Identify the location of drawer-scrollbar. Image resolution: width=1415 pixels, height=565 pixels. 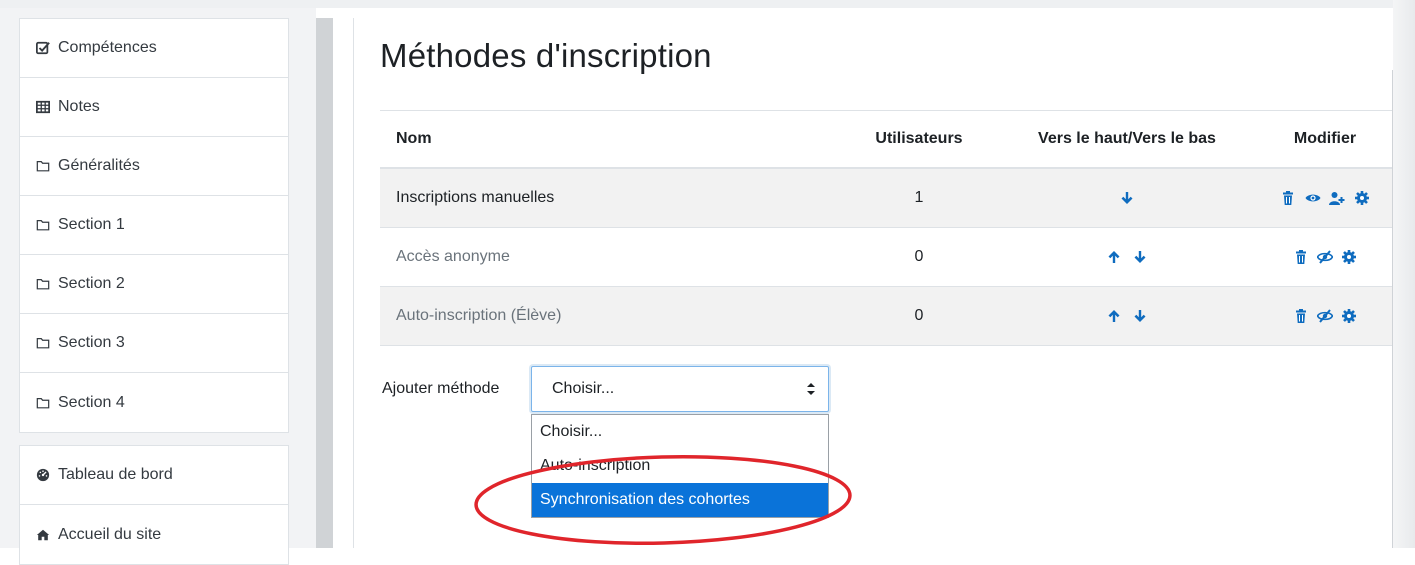
(324, 283).